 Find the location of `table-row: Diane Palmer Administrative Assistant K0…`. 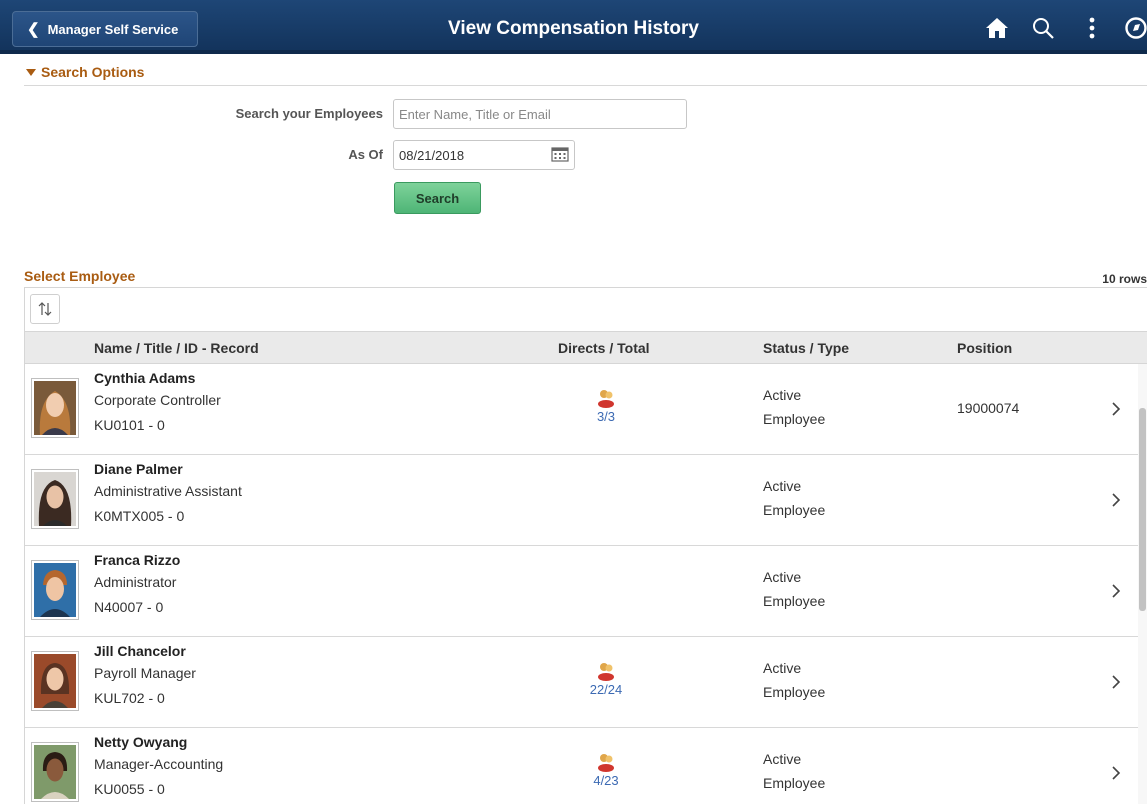

table-row: Diane Palmer Administrative Assistant K0… is located at coordinates (581, 500).